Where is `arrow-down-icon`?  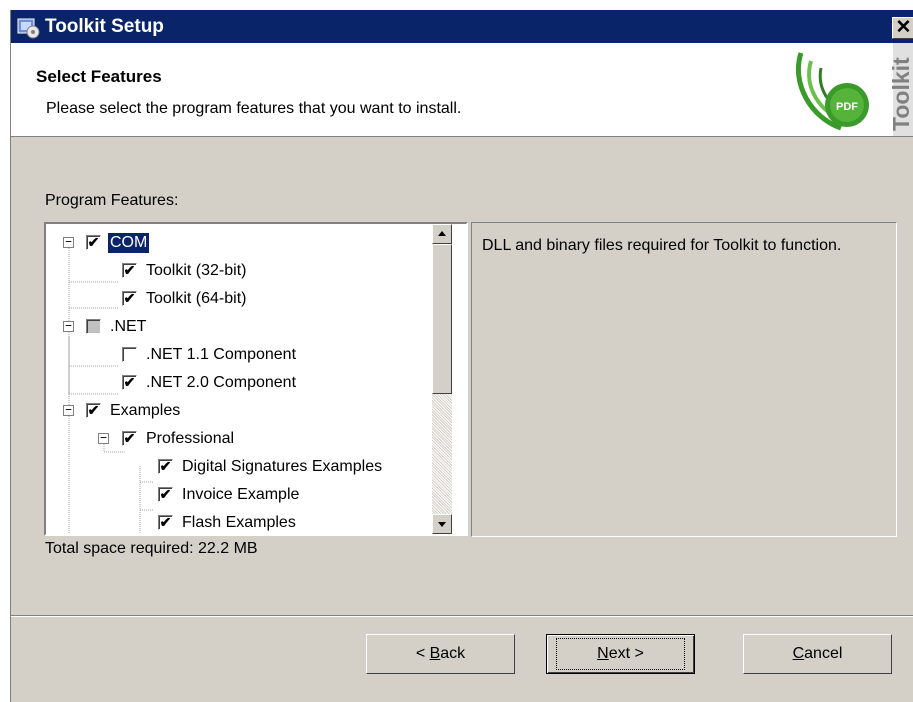
arrow-down-icon is located at coordinates (442, 524).